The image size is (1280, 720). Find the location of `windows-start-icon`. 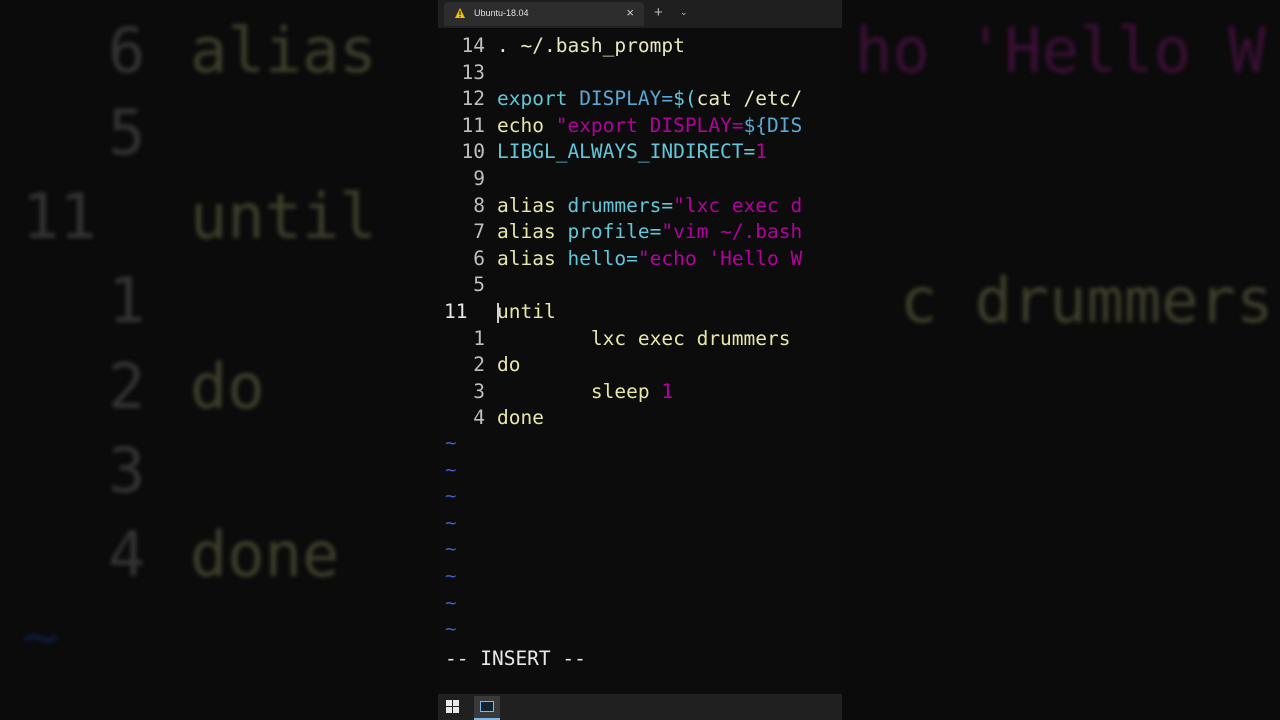

windows-start-icon is located at coordinates (453, 707).